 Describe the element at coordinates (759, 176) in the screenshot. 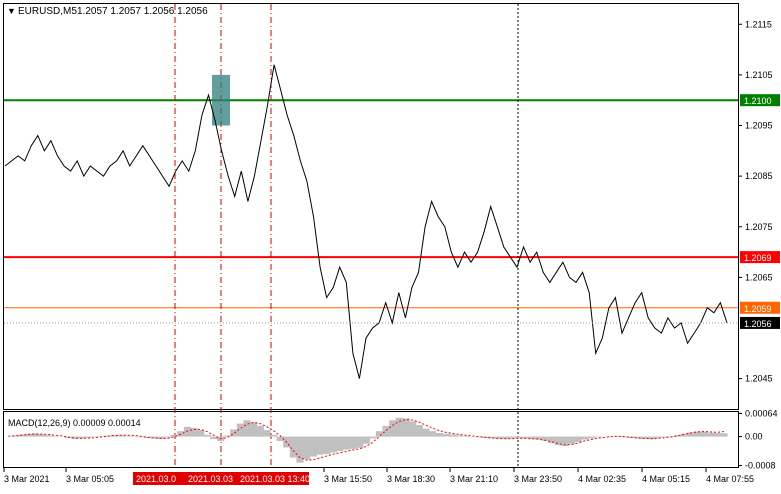

I see `price-axis-label: 1.2085` at that location.